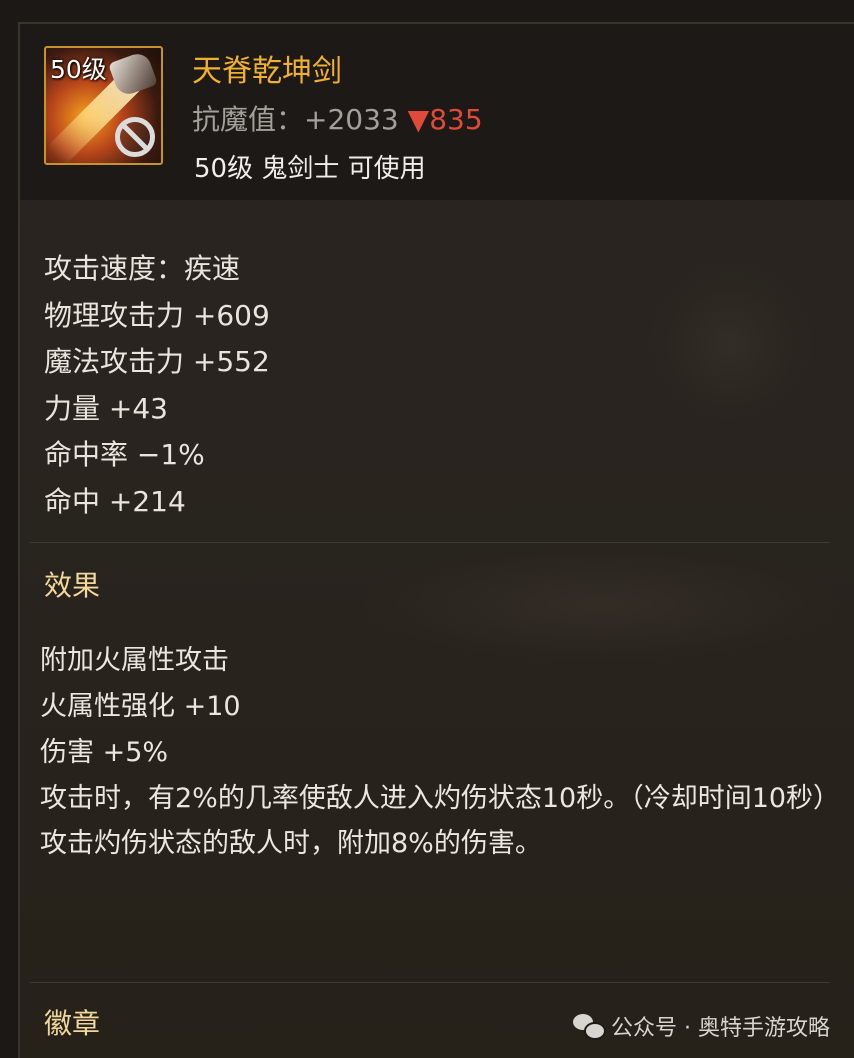  What do you see at coordinates (115, 501) in the screenshot?
I see `attribute-hit: 命中 +214` at bounding box center [115, 501].